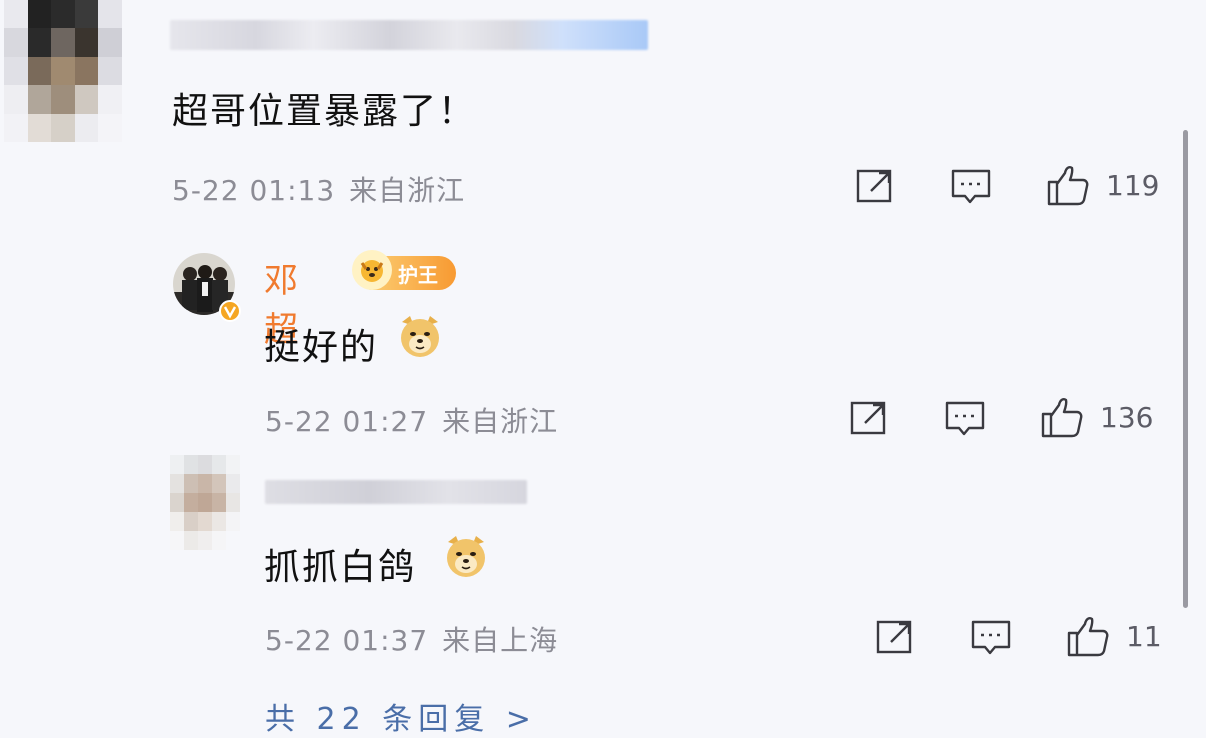  I want to click on dog-mascot-icon, so click(372, 270).